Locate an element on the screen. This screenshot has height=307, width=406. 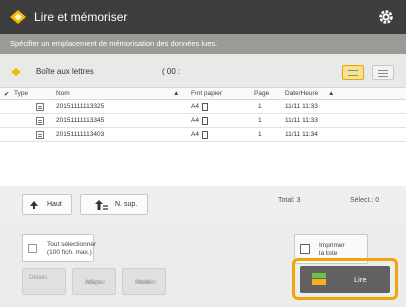
up-button: Haut is located at coordinates (47, 204).